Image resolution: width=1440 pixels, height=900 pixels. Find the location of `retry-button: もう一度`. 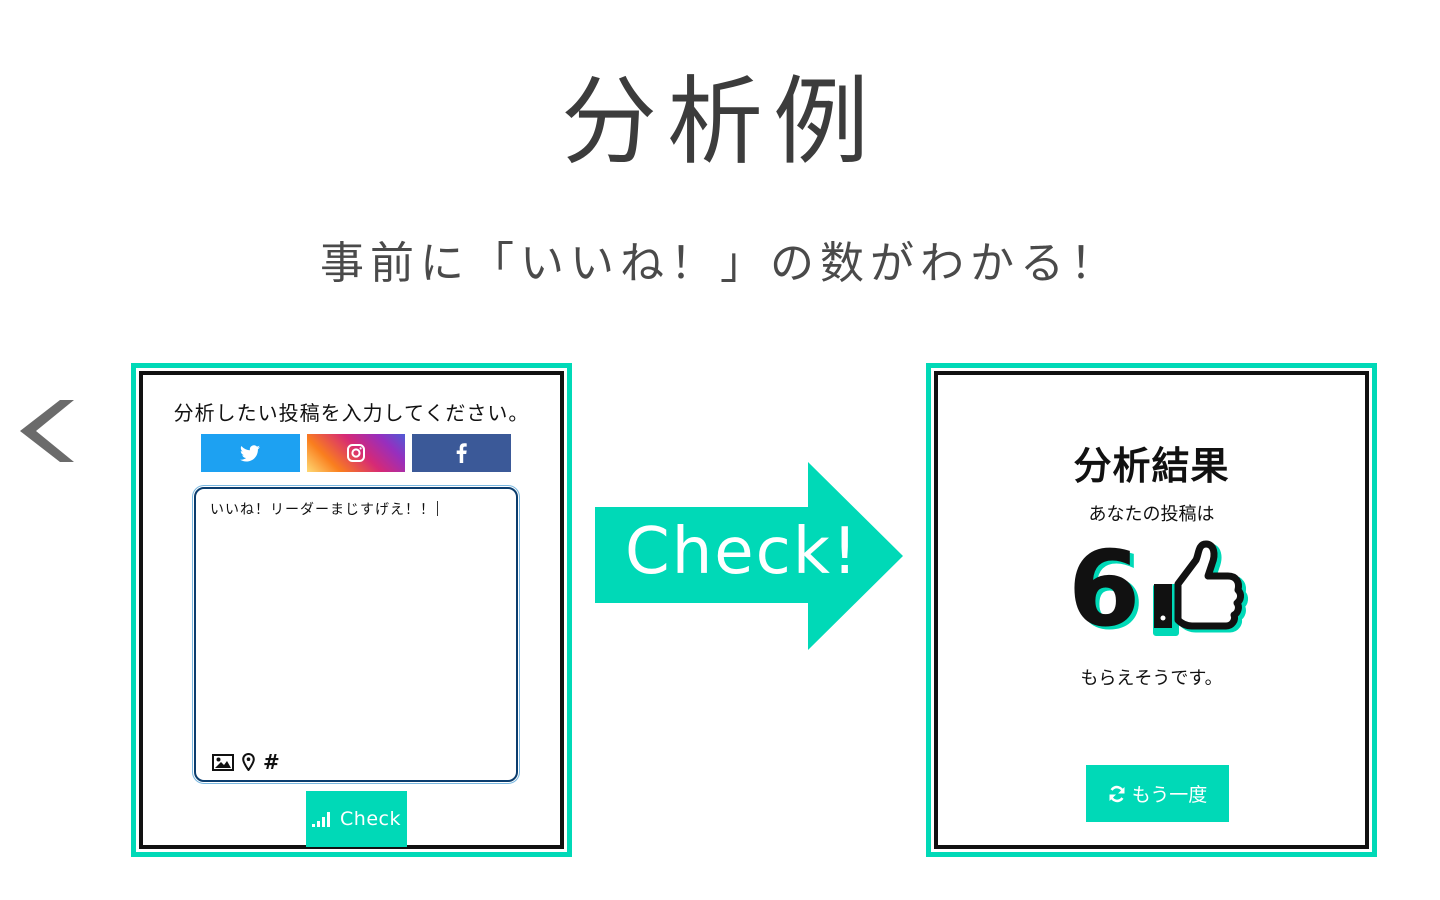

retry-button: もう一度 is located at coordinates (1157, 793).